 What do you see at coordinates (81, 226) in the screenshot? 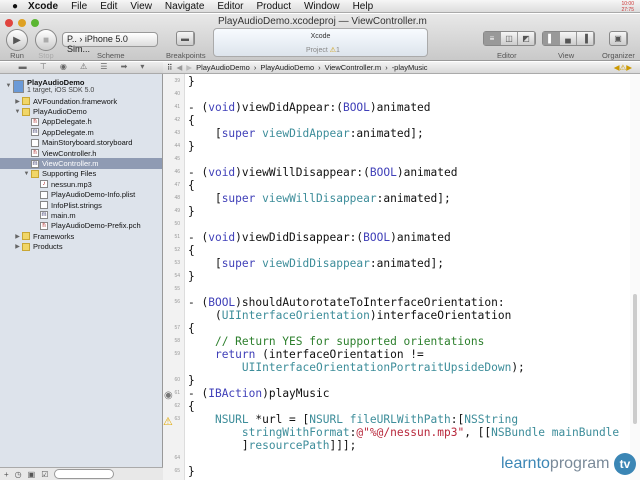
I see `navigator-item: h PlayAudioDemo-Prefix.pch` at bounding box center [81, 226].